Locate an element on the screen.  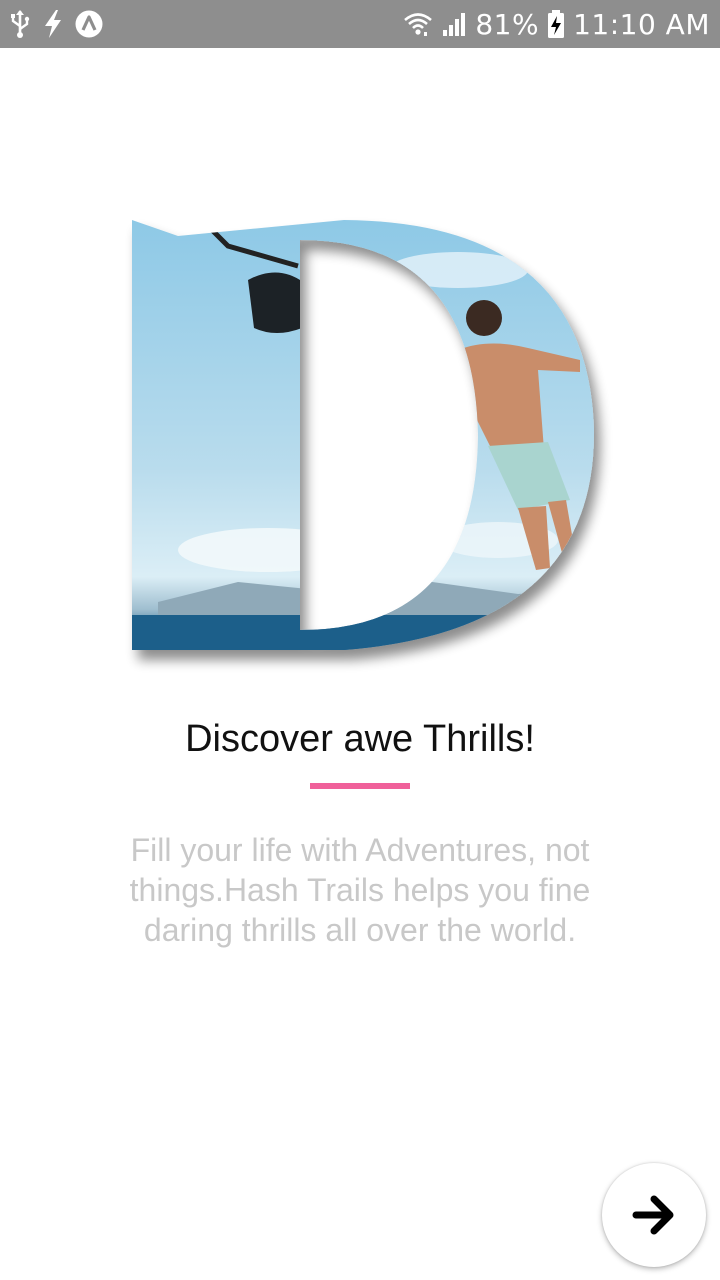
wifi-icon is located at coordinates (418, 24).